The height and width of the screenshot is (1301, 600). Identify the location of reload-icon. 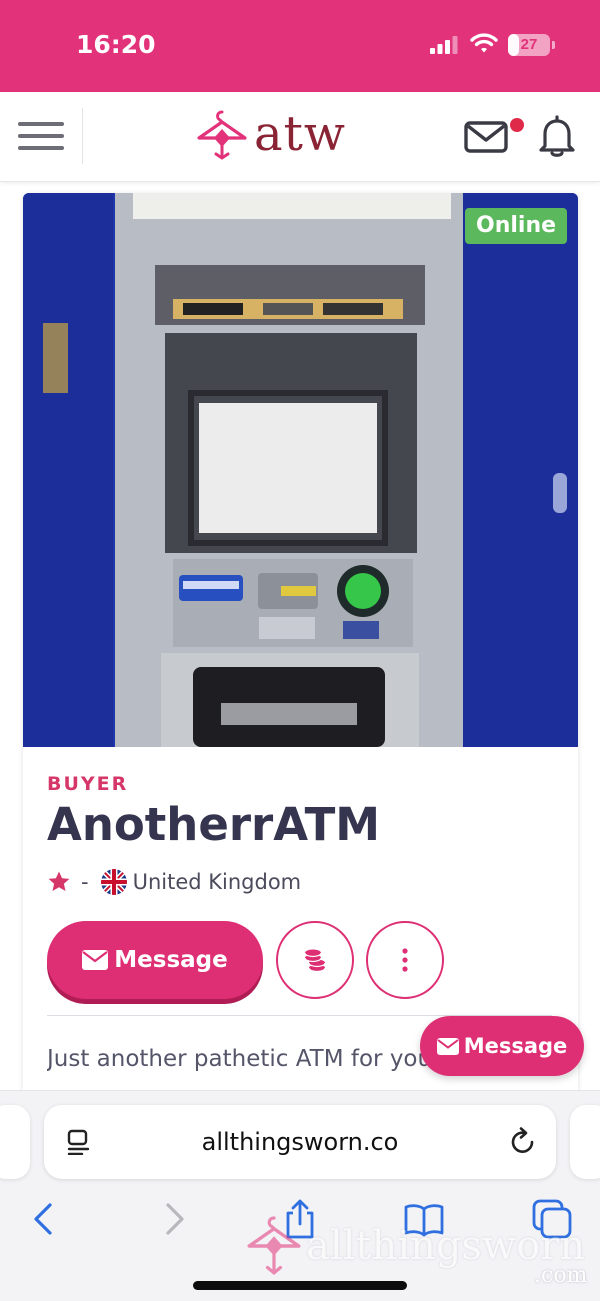
(523, 1142).